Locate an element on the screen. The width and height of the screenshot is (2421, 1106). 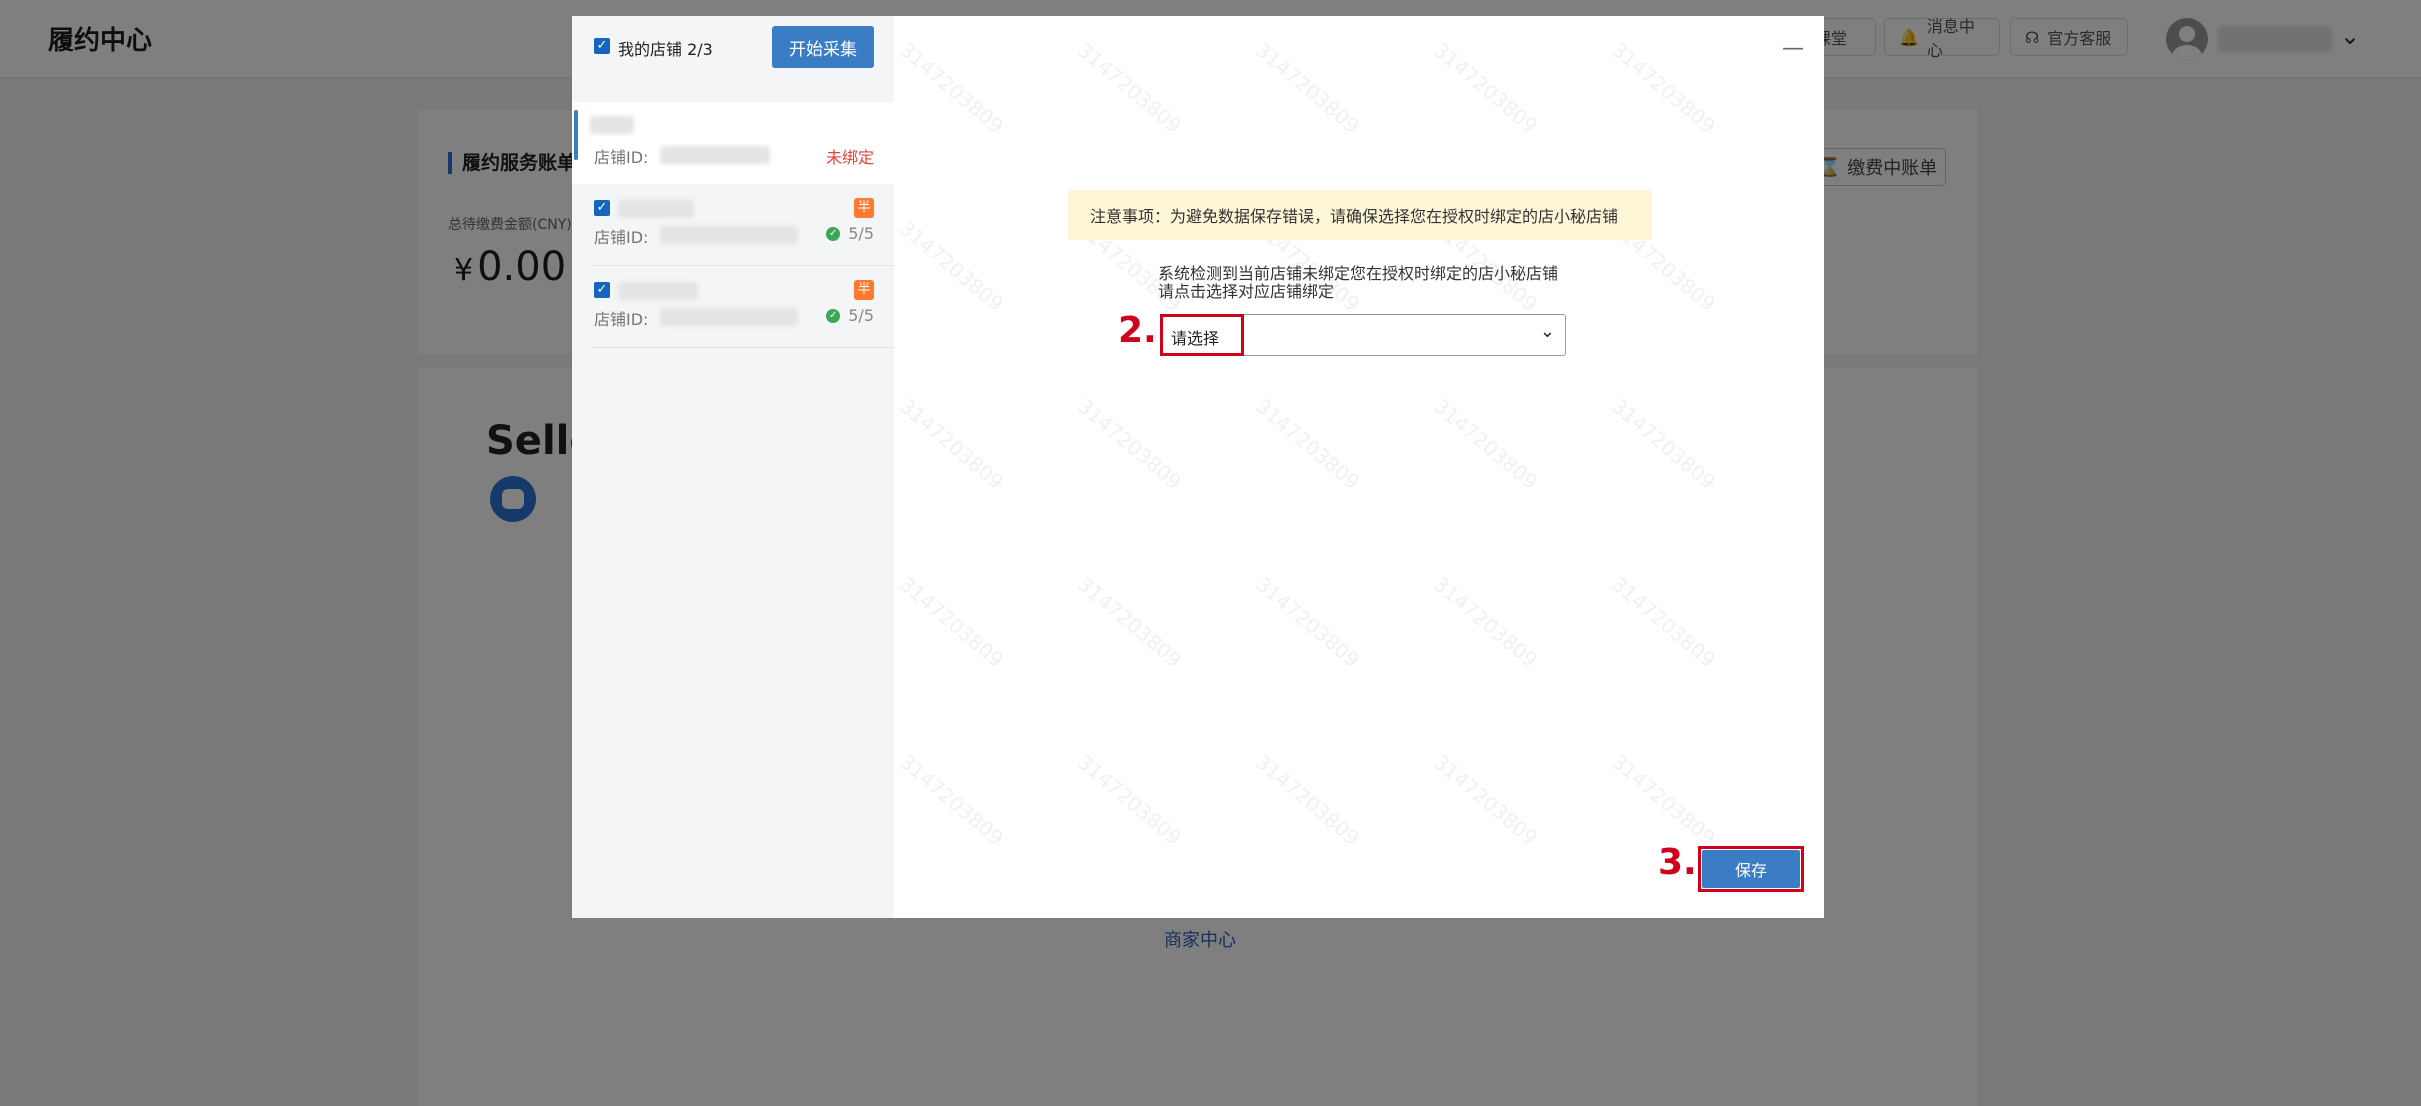
my-stores-label: 我的店铺 2/3 is located at coordinates (665, 48).